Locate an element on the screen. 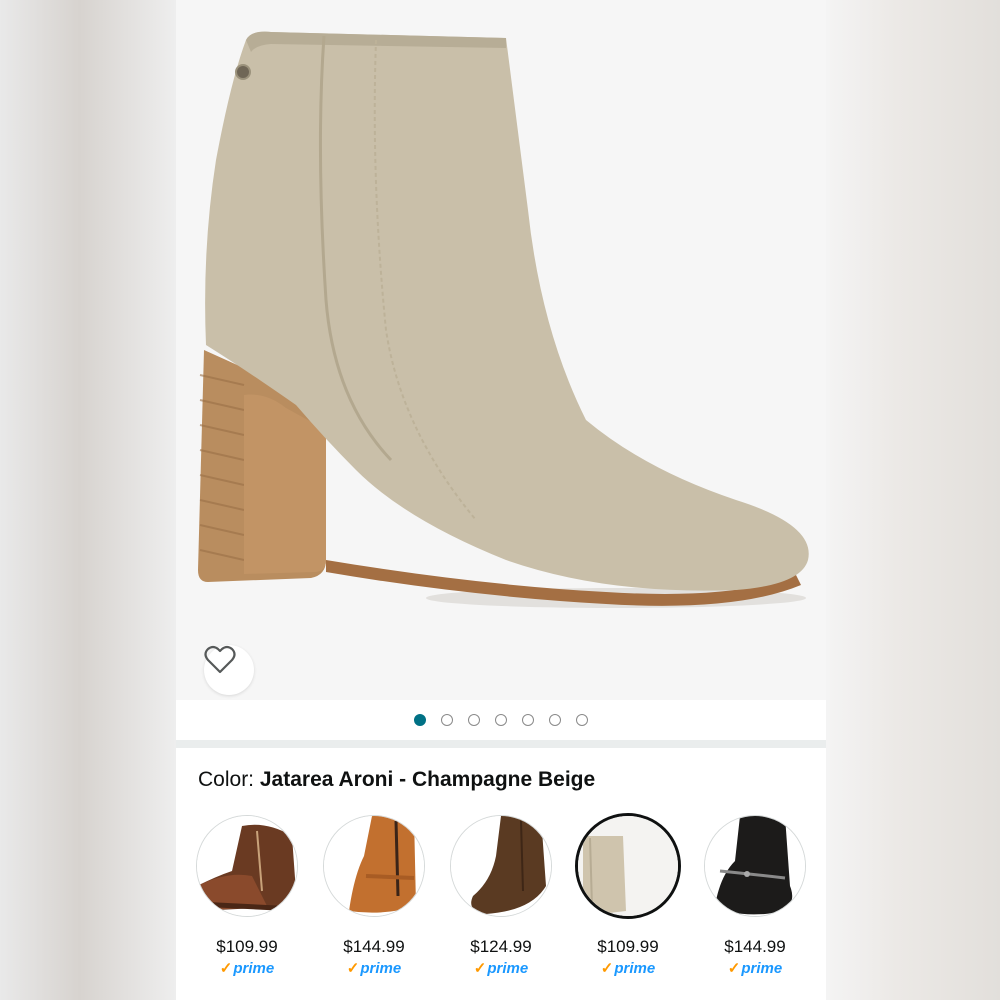 The width and height of the screenshot is (1000, 1000). color-value: Jatarea Aroni - Champagne Beige is located at coordinates (427, 779).